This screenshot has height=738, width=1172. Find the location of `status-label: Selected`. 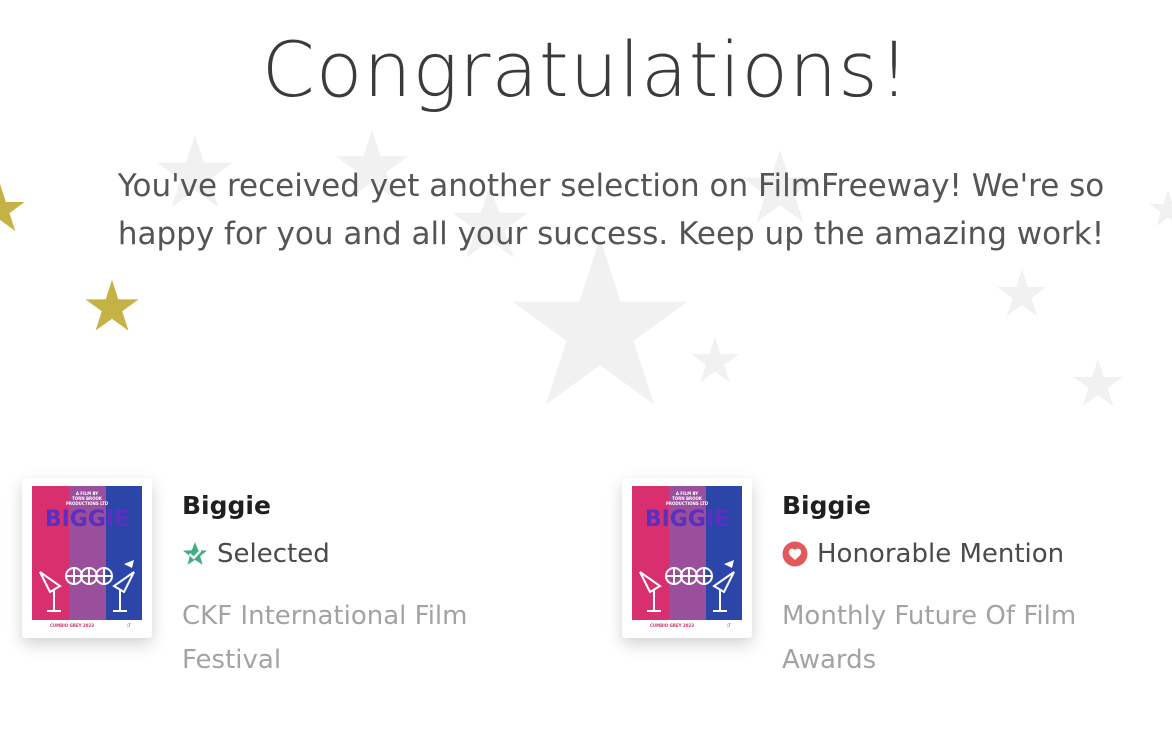

status-label: Selected is located at coordinates (256, 554).